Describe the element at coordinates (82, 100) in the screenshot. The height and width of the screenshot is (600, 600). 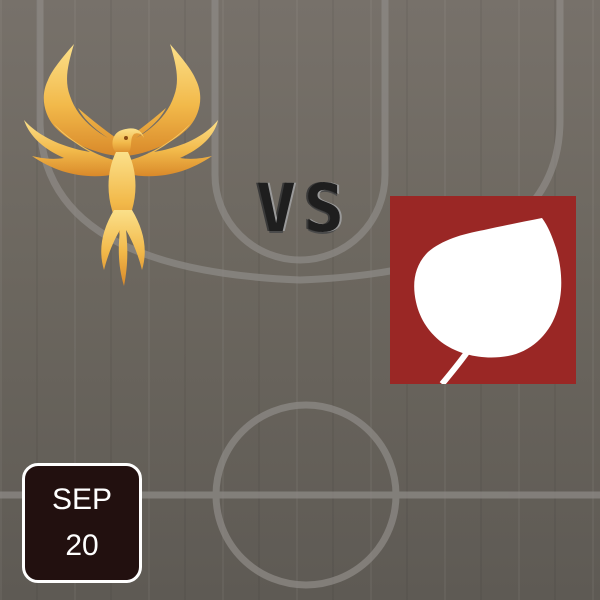
I see `left-wing` at that location.